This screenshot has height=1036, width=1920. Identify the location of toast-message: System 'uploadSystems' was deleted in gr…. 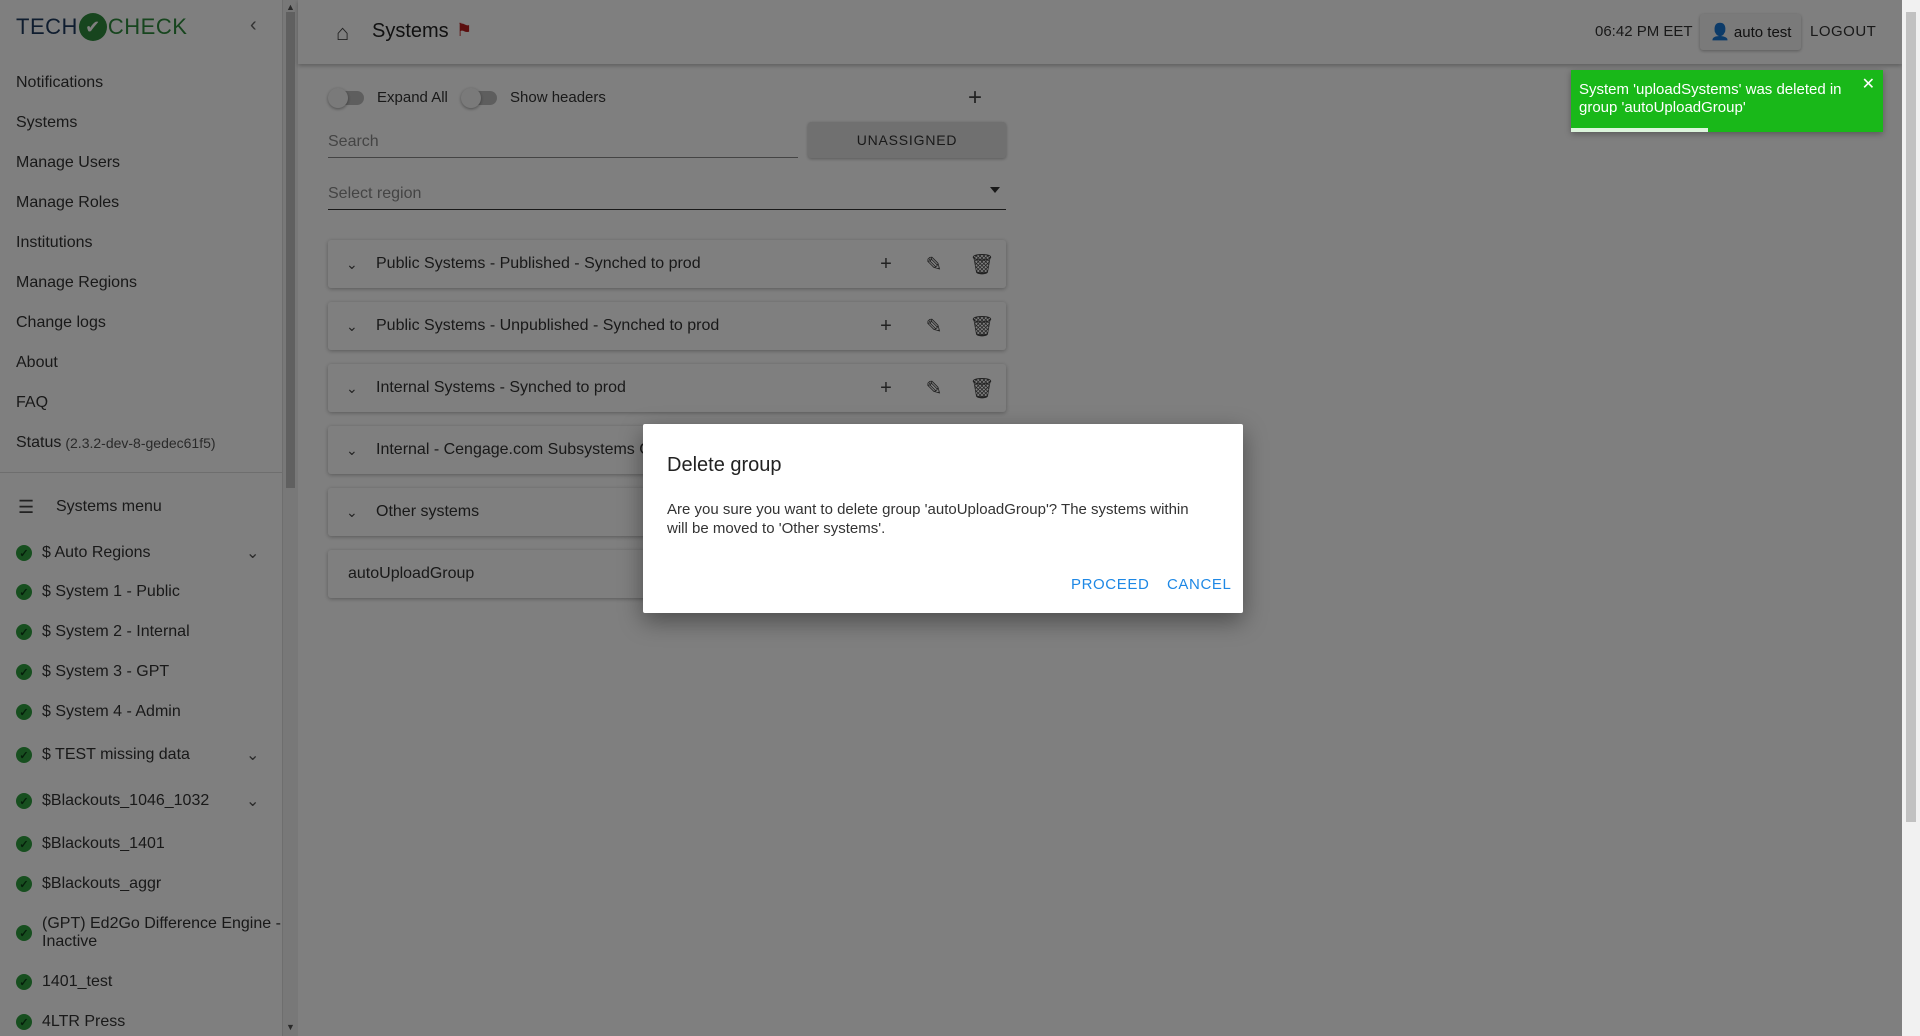
(1710, 98).